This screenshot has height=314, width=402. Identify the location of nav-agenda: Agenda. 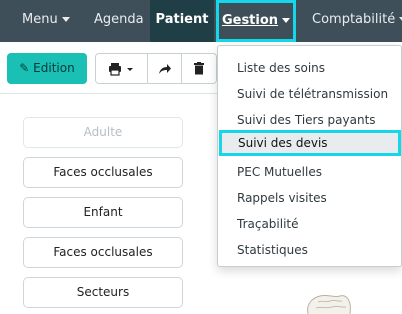
(119, 21).